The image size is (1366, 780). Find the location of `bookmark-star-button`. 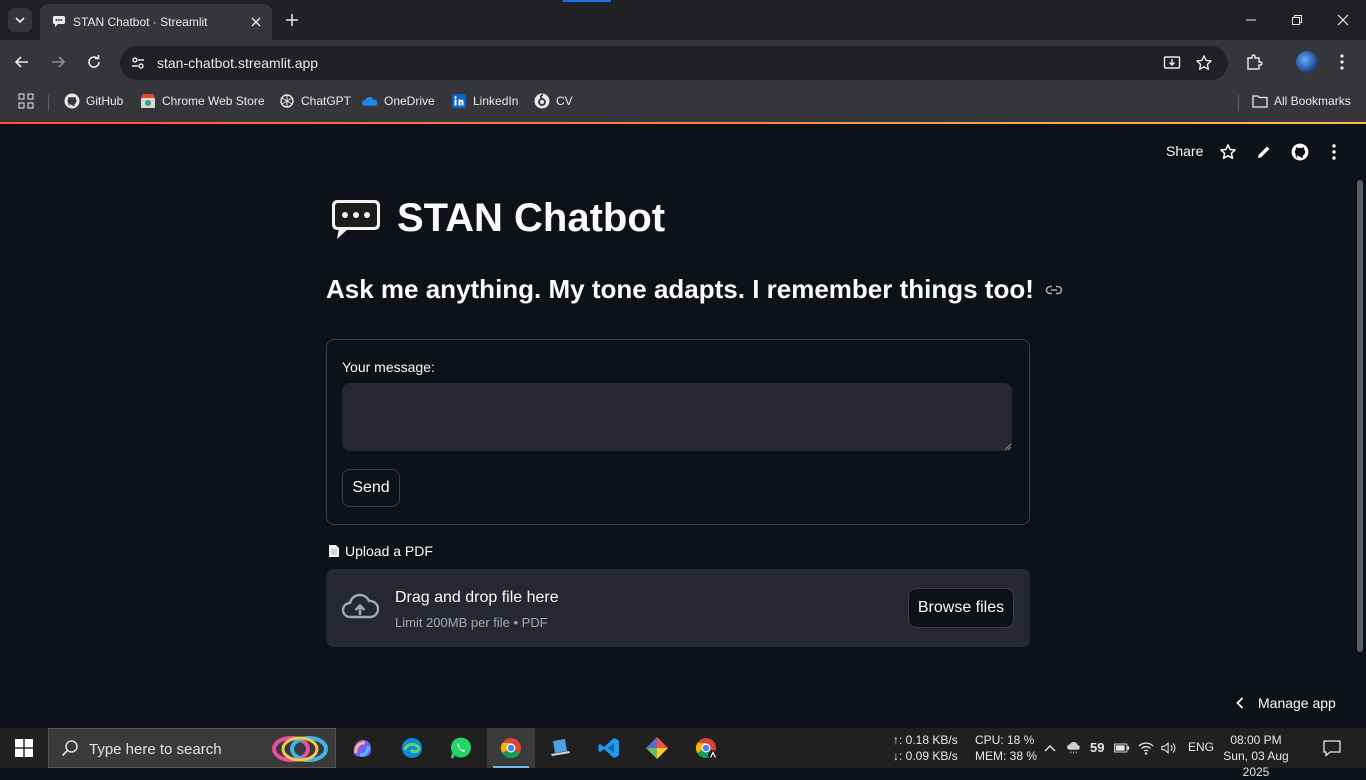

bookmark-star-button is located at coordinates (1204, 63).